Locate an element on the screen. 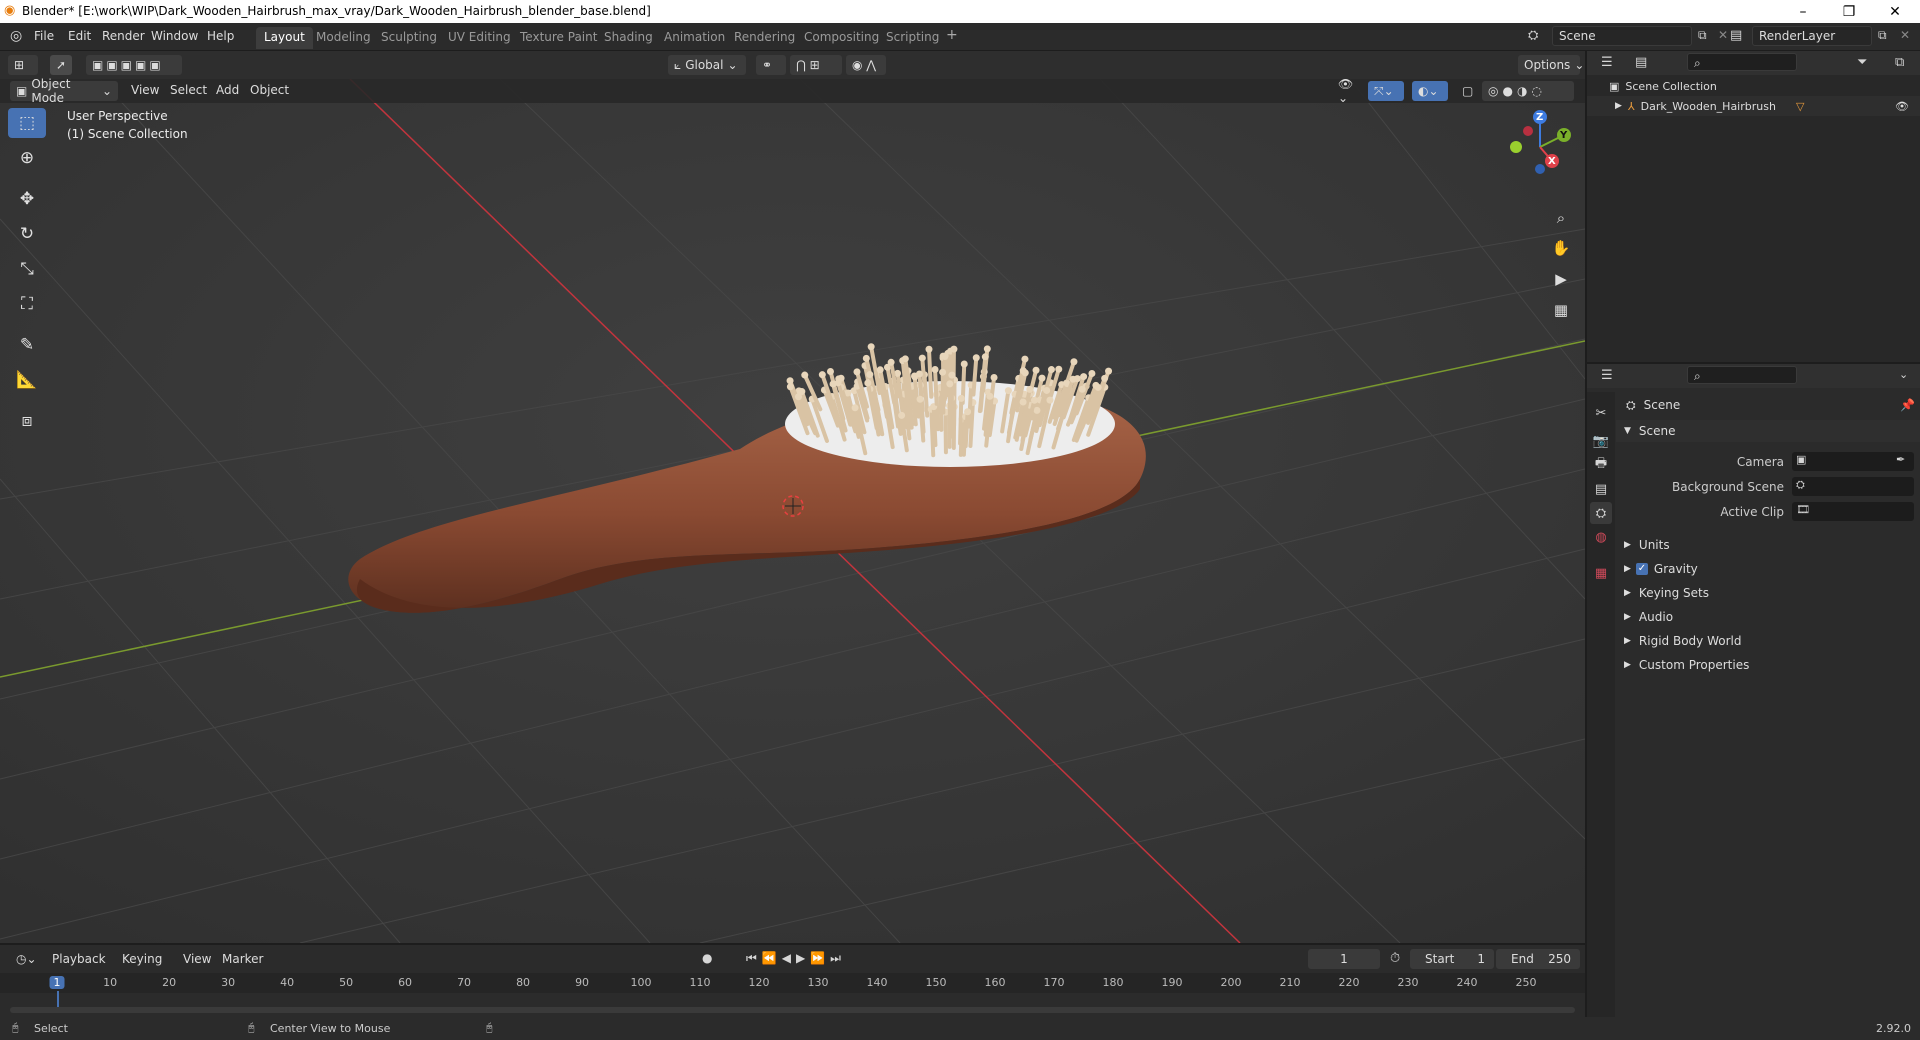 The image size is (1920, 1040). pivot-point-icon: ⚭ is located at coordinates (771, 65).